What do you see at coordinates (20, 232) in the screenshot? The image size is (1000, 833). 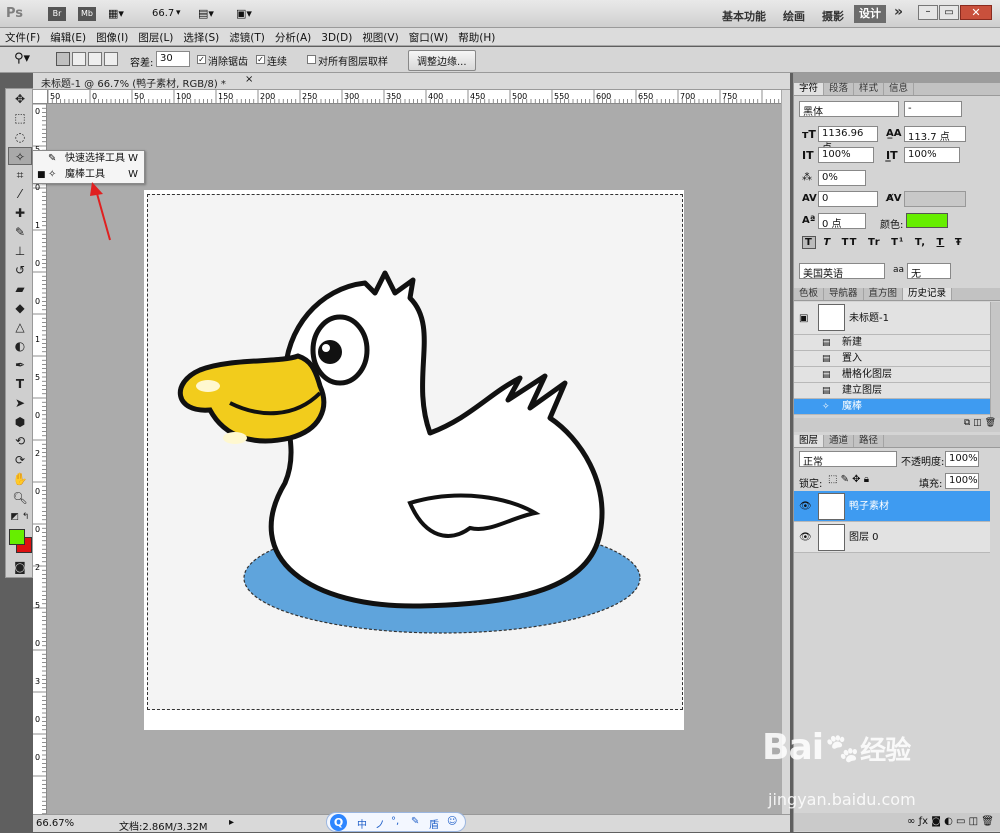 I see `brush-tool-icon: ✎` at bounding box center [20, 232].